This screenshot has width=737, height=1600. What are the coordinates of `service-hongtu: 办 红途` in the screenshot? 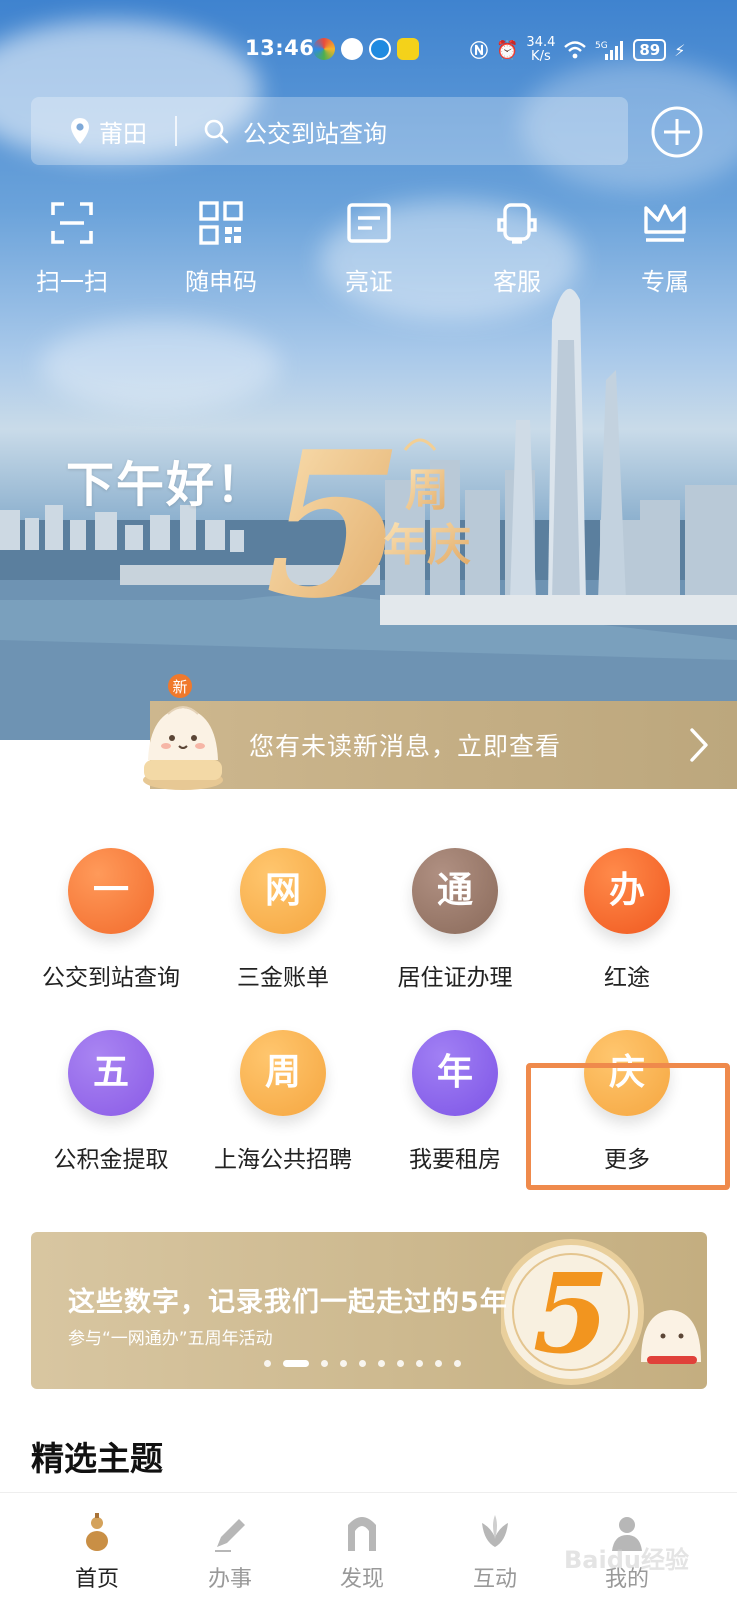 It's located at (627, 920).